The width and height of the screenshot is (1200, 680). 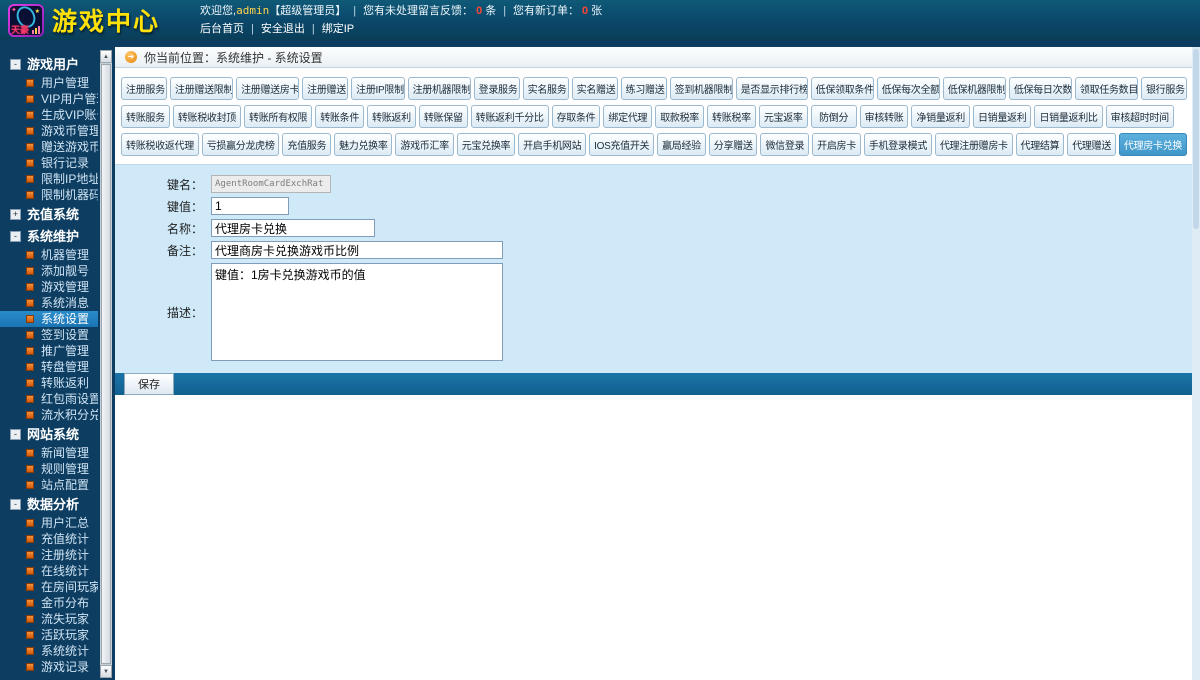 What do you see at coordinates (268, 88) in the screenshot?
I see `tab-button: 注册赠送房卡` at bounding box center [268, 88].